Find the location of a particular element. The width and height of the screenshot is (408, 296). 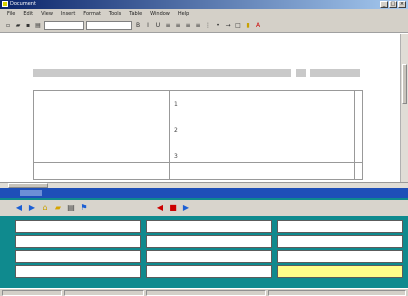

status-bar is located at coordinates (204, 292).